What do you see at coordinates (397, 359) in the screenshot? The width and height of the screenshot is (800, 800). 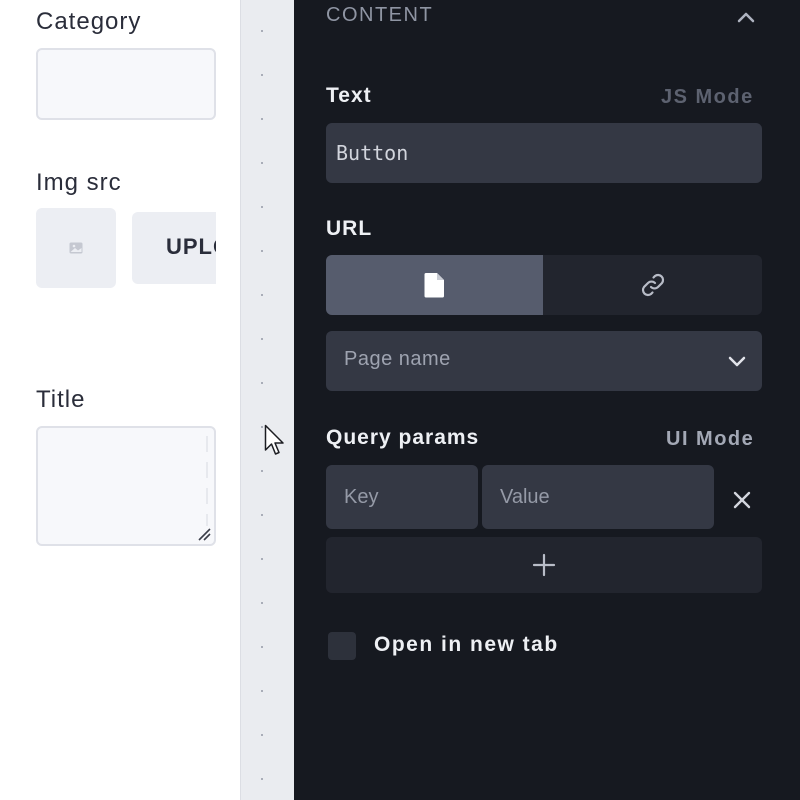 I see `page-name-placeholder: Page name` at bounding box center [397, 359].